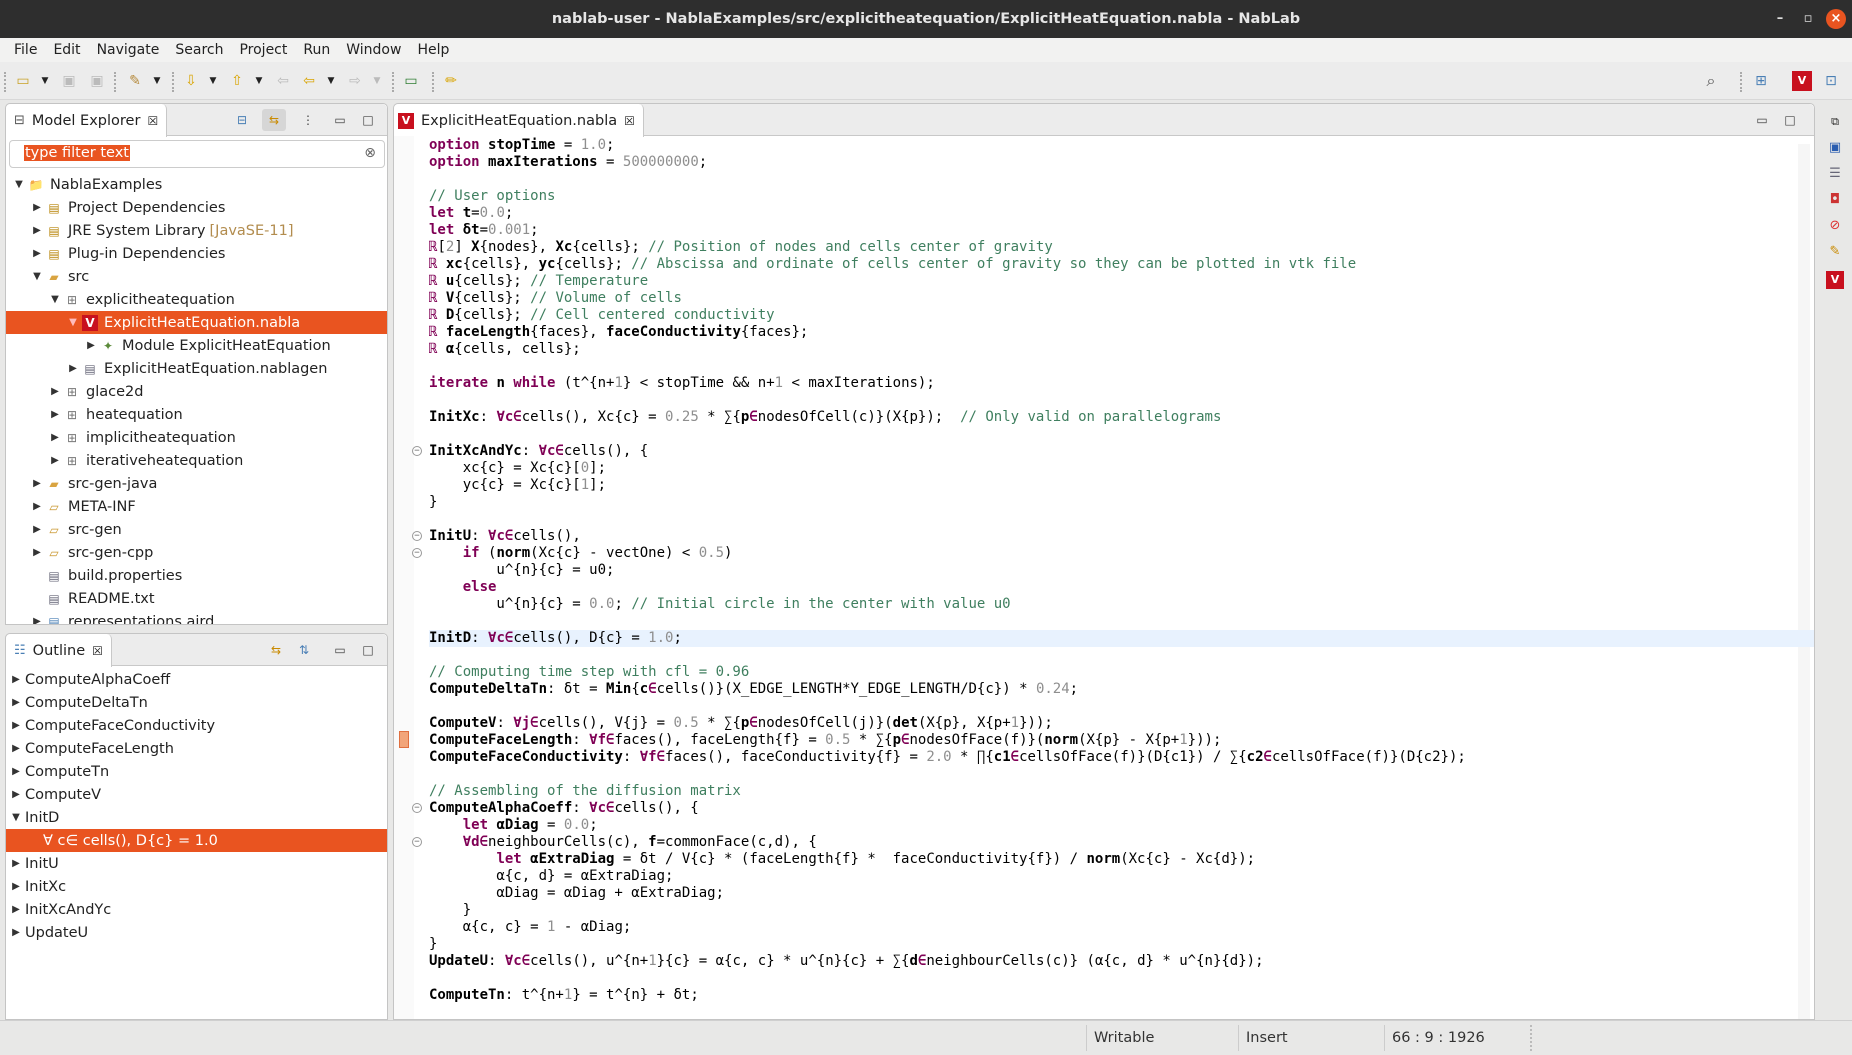 Image resolution: width=1852 pixels, height=1055 pixels. What do you see at coordinates (1780, 19) in the screenshot?
I see `minimize-button: –` at bounding box center [1780, 19].